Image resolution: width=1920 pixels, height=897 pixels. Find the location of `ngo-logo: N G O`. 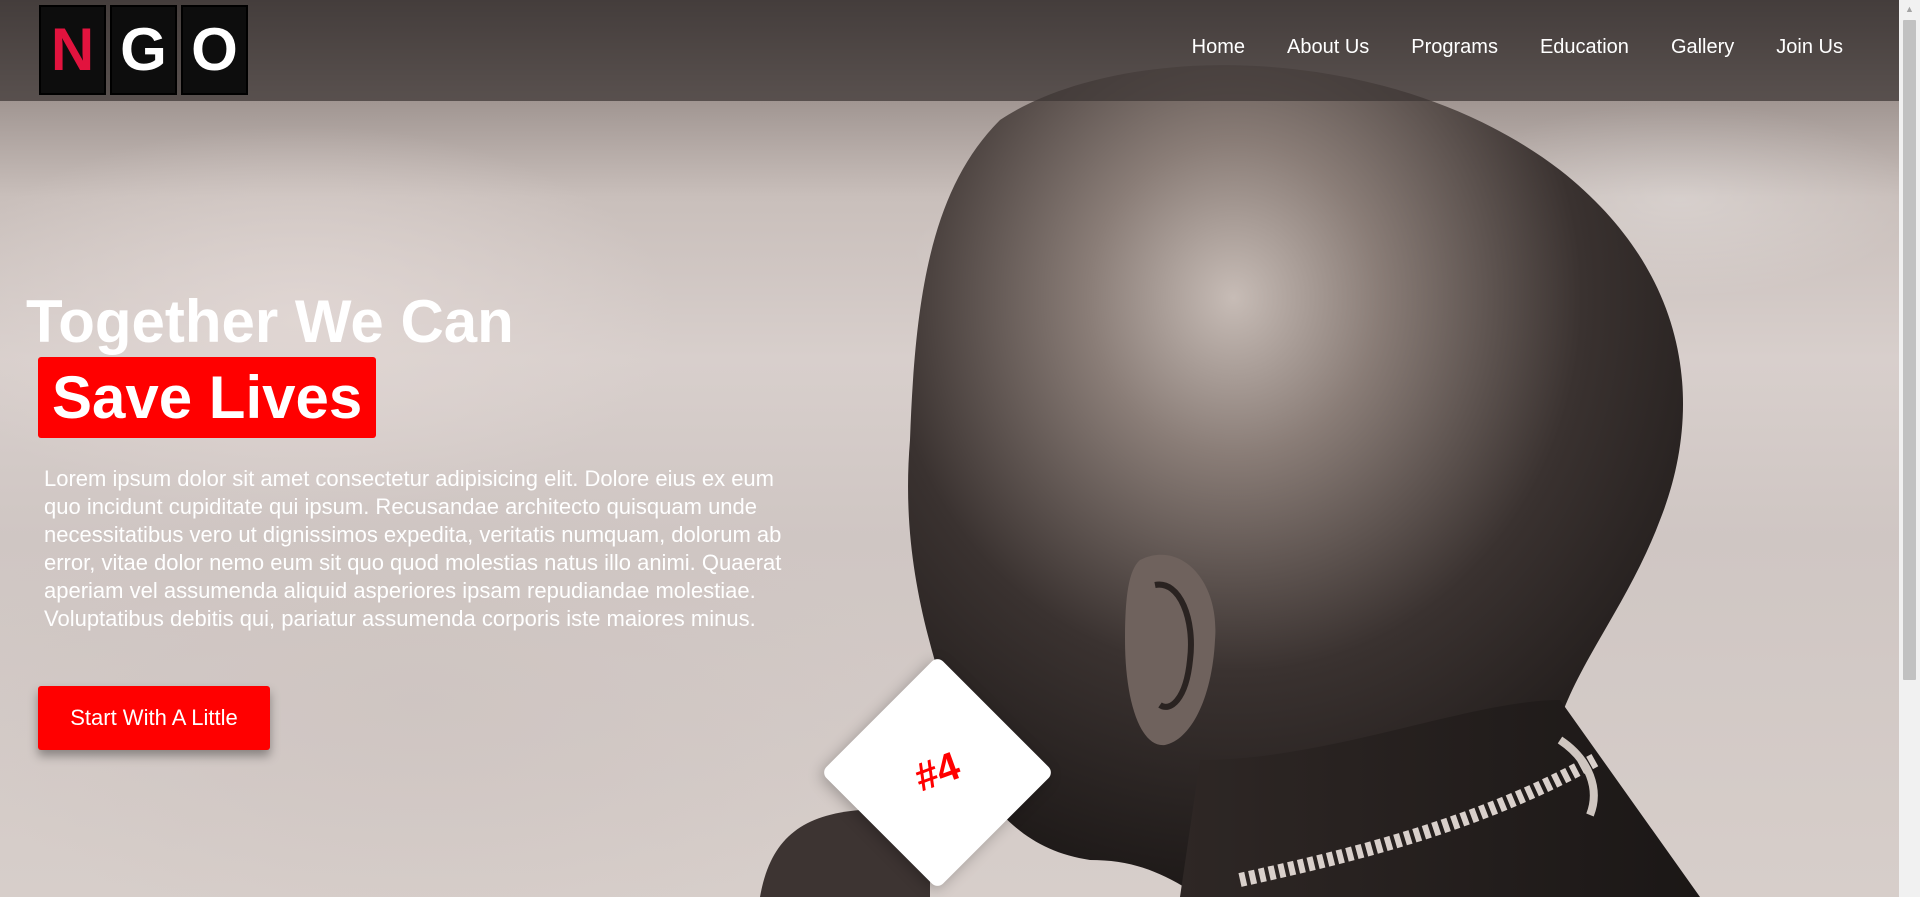

ngo-logo: N G O is located at coordinates (143, 50).